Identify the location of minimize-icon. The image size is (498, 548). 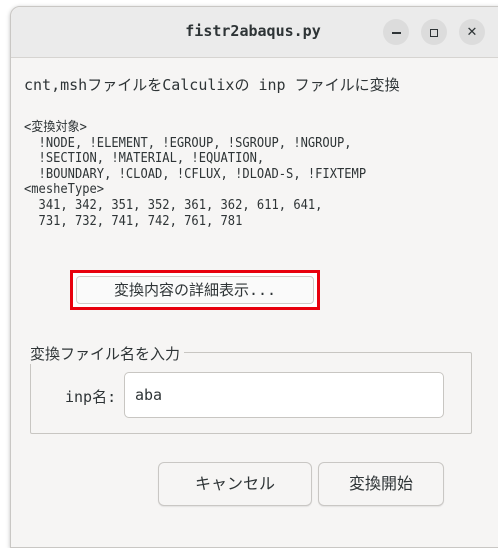
(396, 32).